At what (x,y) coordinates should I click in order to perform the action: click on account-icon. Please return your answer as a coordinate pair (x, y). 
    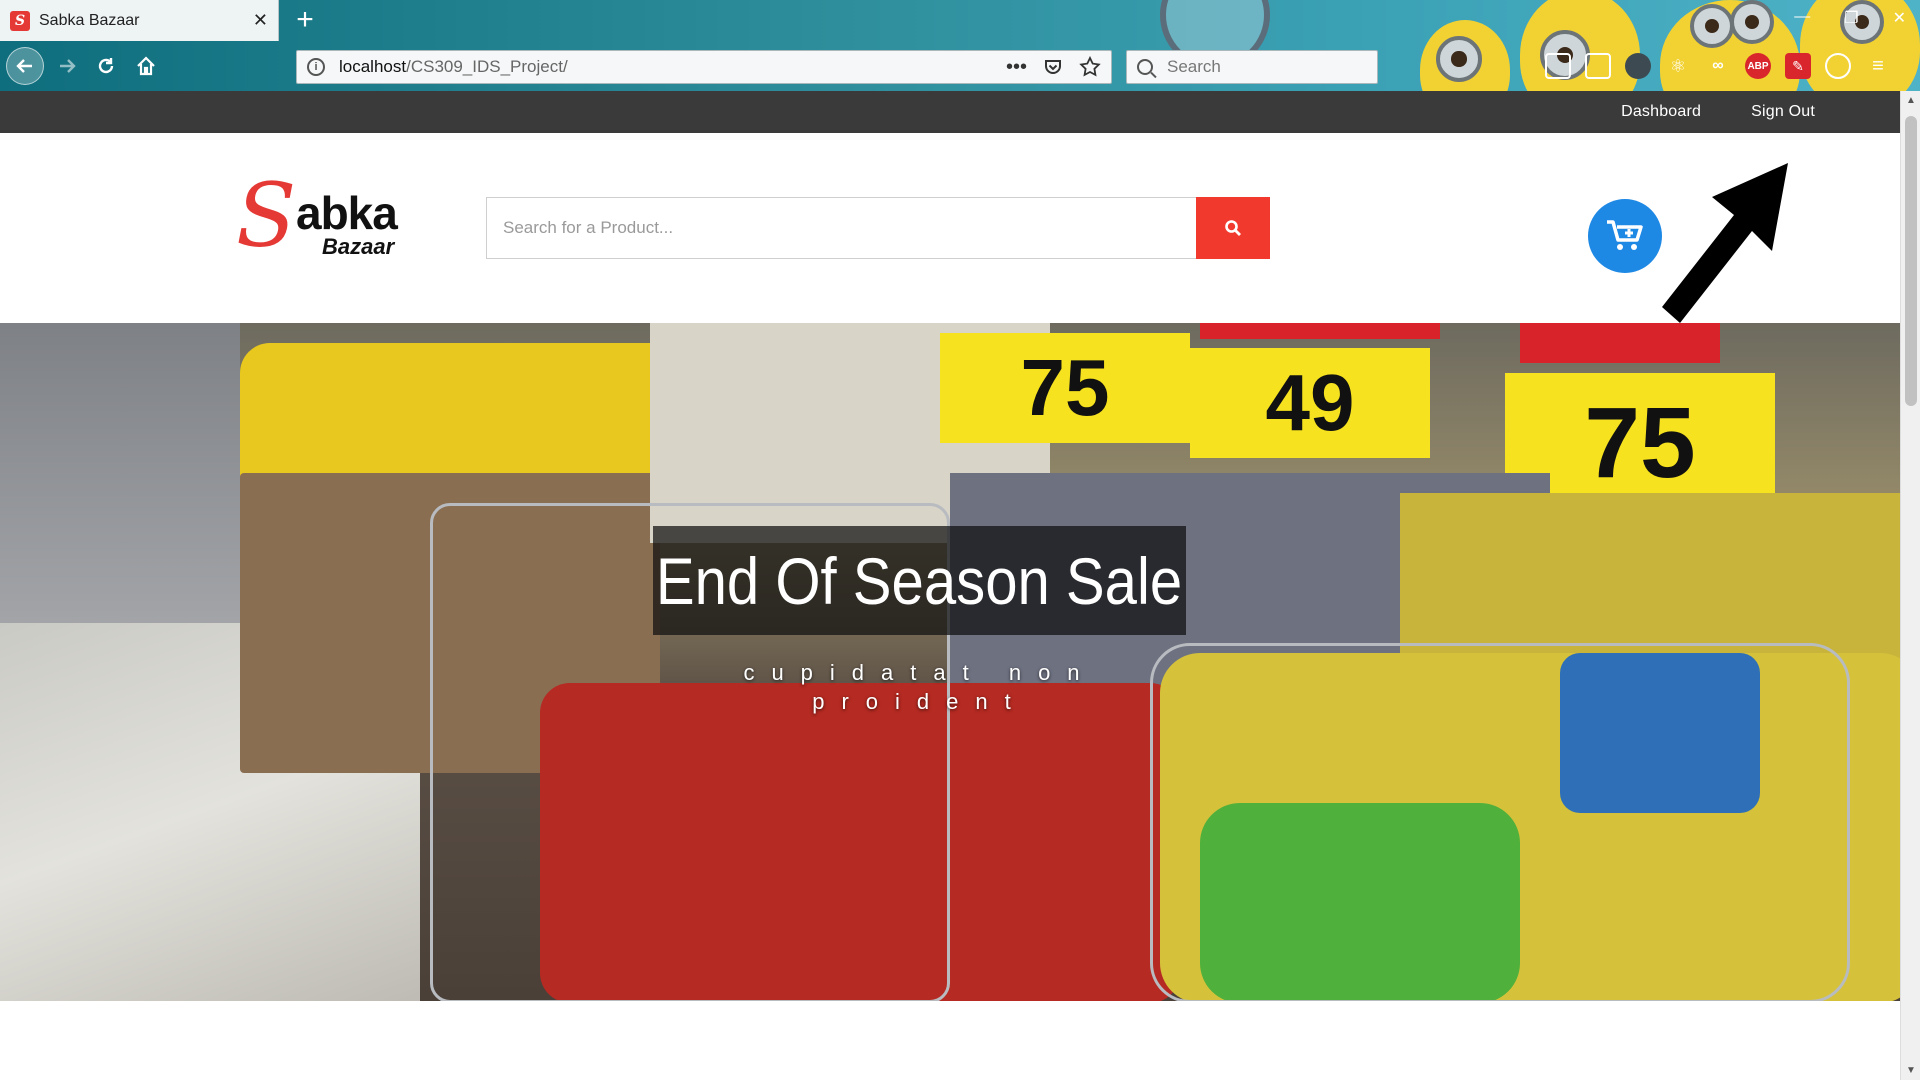
    Looking at the image, I should click on (1838, 66).